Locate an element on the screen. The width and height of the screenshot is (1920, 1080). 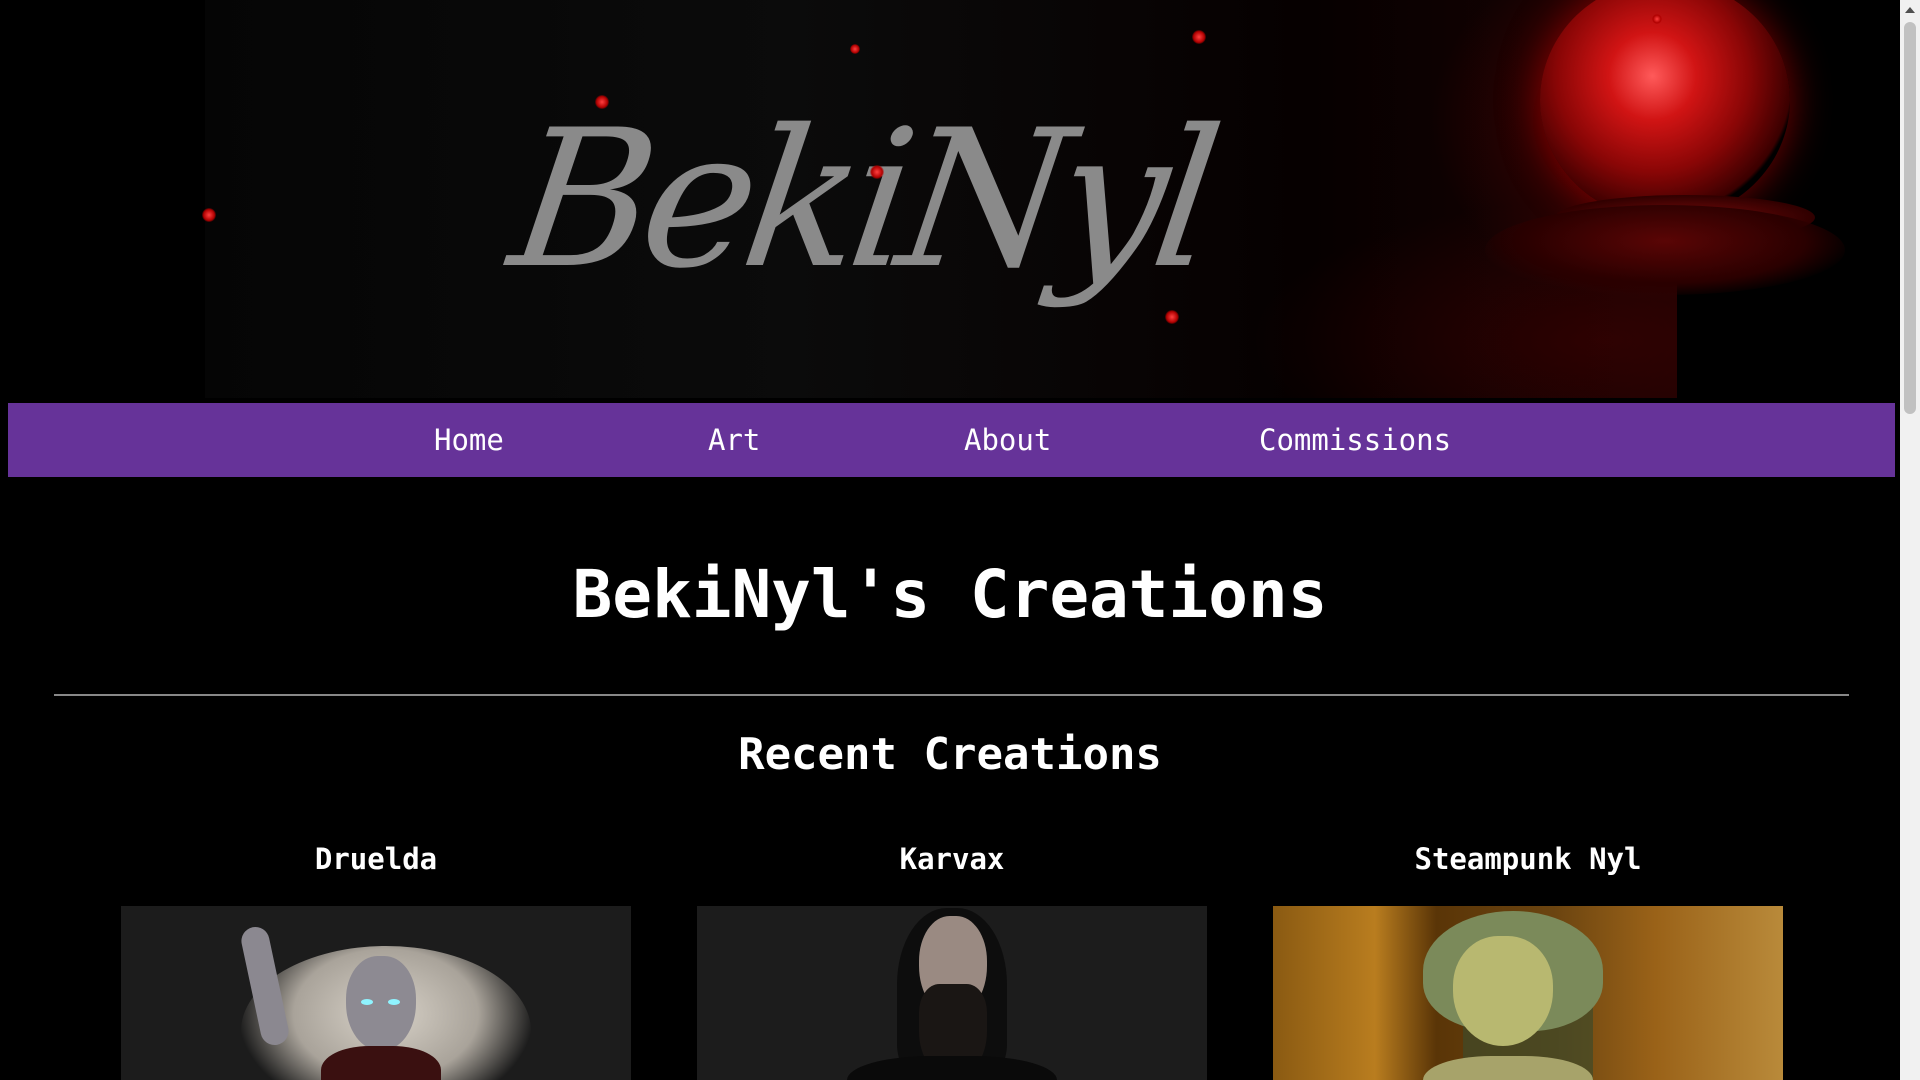
site-logo: BekiNyl is located at coordinates (861, 199).